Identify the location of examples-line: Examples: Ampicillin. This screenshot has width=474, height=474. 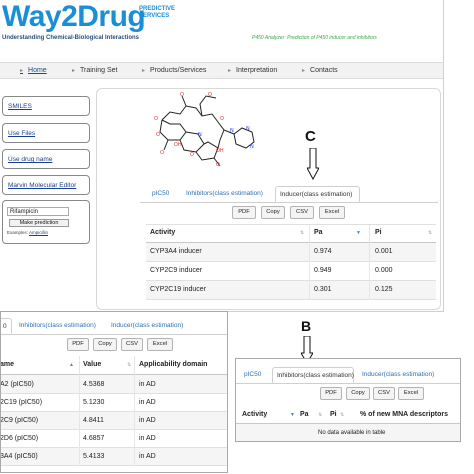
(27, 232).